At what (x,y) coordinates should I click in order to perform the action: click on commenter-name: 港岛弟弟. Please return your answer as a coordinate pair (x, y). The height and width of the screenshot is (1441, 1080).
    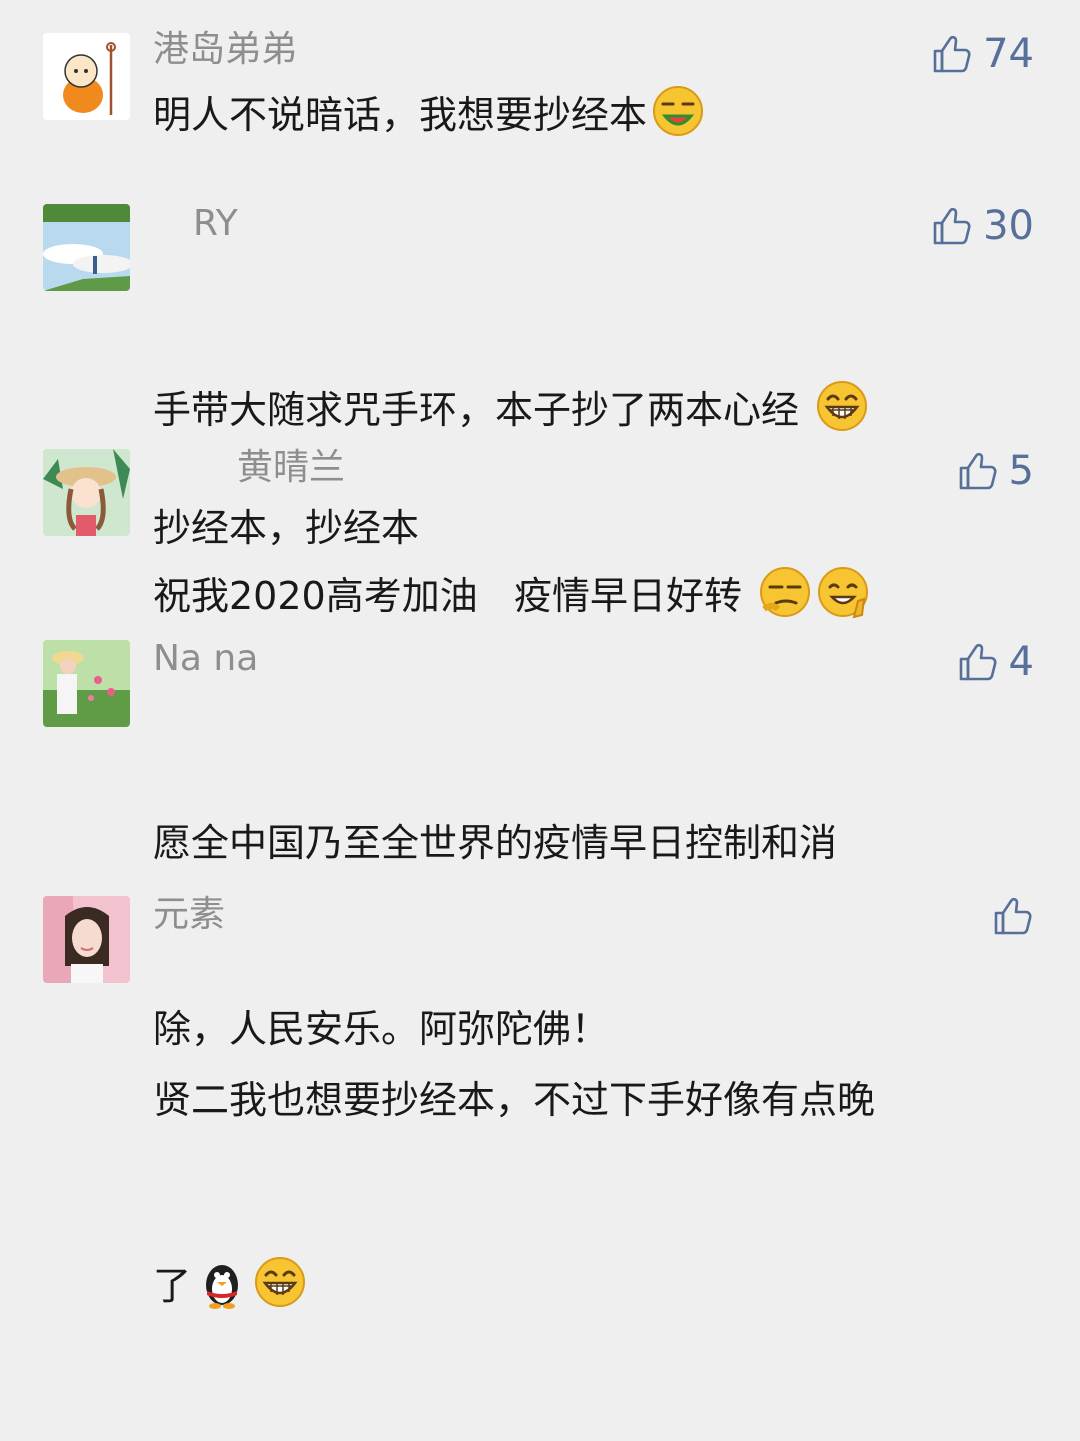
    Looking at the image, I should click on (225, 50).